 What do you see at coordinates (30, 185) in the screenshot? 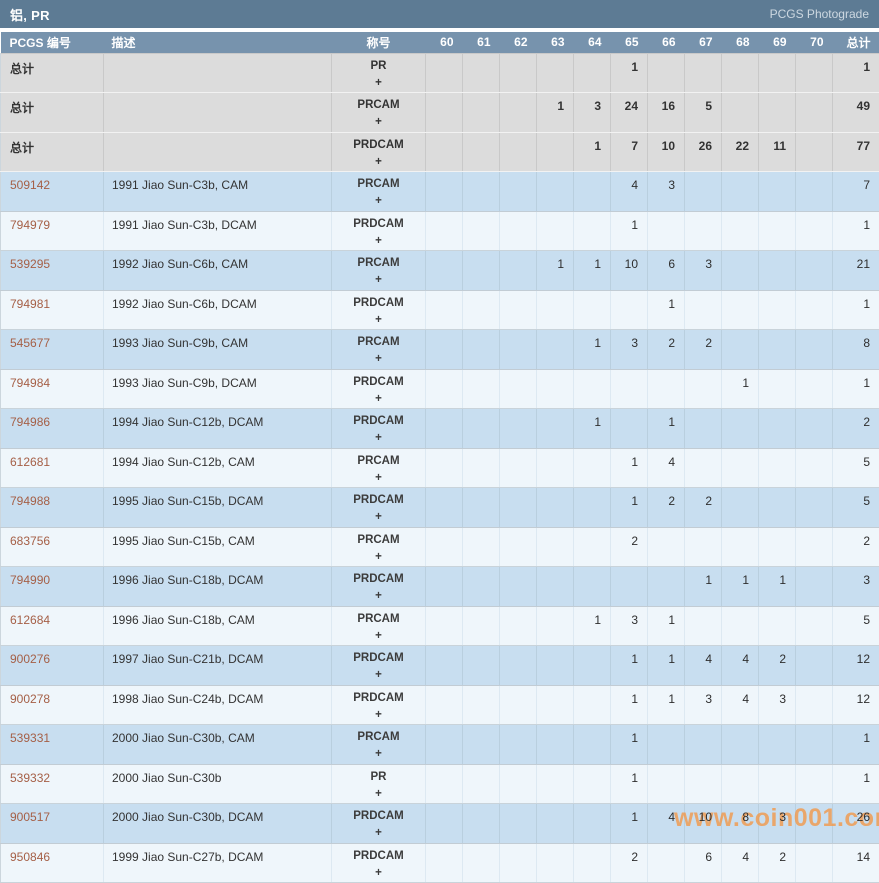
I see `pcgs-number-link: 509142` at bounding box center [30, 185].